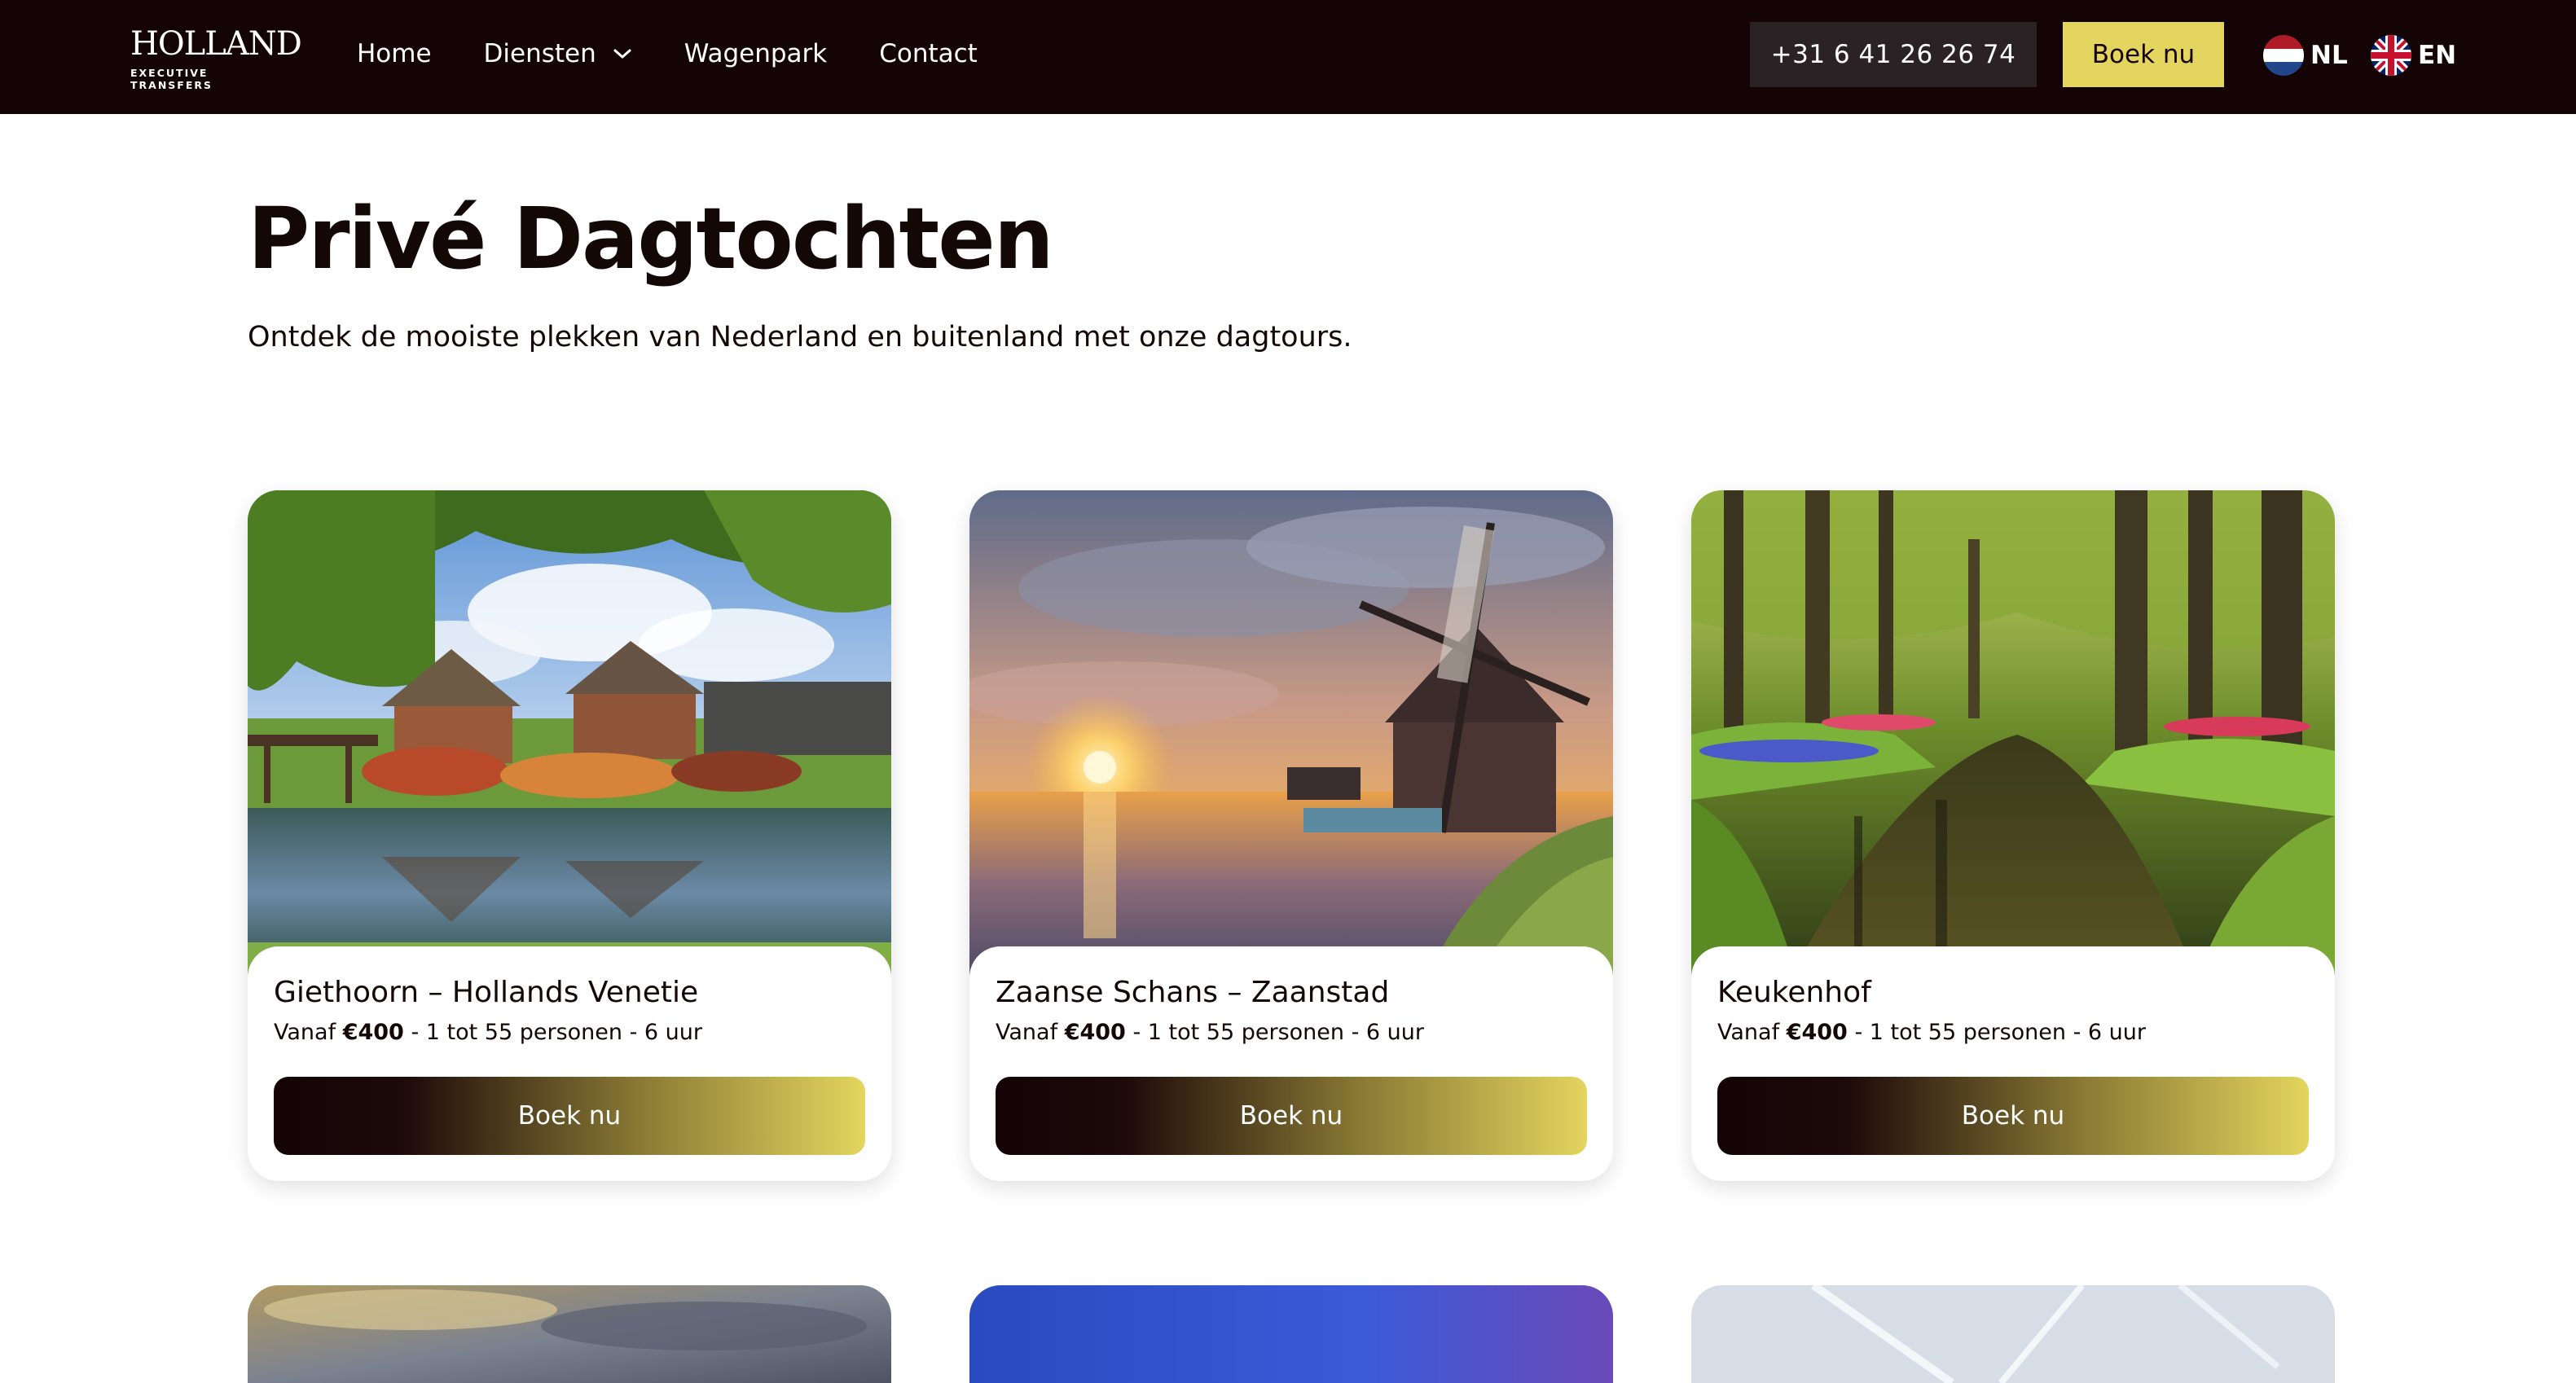 The image size is (2576, 1383). What do you see at coordinates (2013, 734) in the screenshot?
I see `keukenhof-garden-photo` at bounding box center [2013, 734].